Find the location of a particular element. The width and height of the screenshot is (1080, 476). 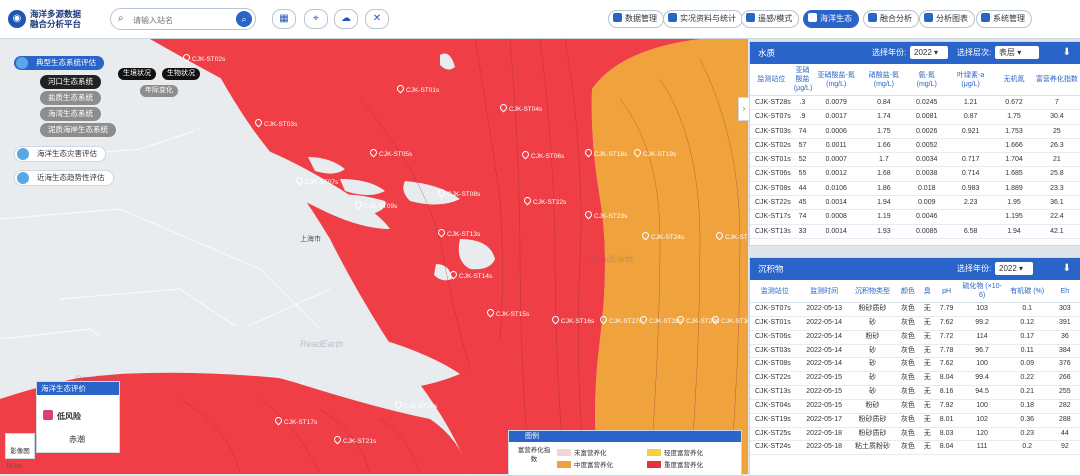

table-row: CJK-ST04s 2022-05-15 粉砂 灰色无 7.92 100 0.18 282 is located at coordinates (915, 406).